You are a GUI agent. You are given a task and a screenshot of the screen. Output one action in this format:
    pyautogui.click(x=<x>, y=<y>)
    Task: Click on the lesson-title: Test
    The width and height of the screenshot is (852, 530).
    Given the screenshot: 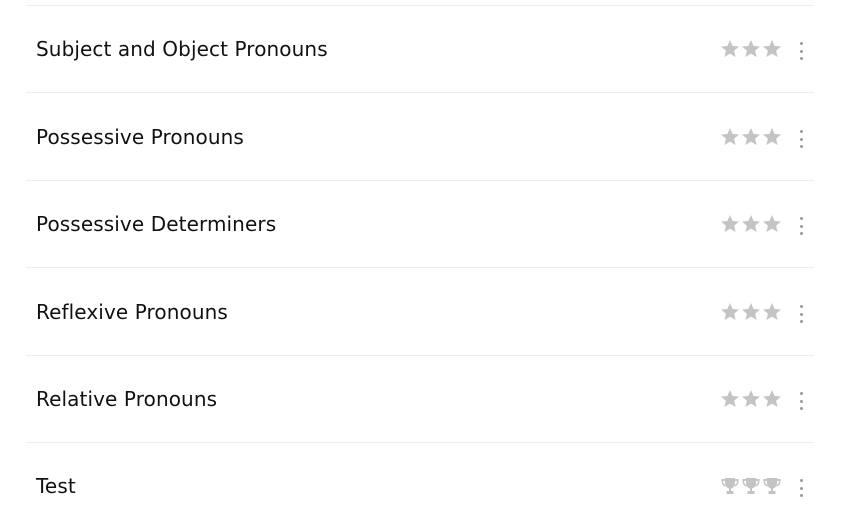 What is the action you would take?
    pyautogui.click(x=56, y=486)
    